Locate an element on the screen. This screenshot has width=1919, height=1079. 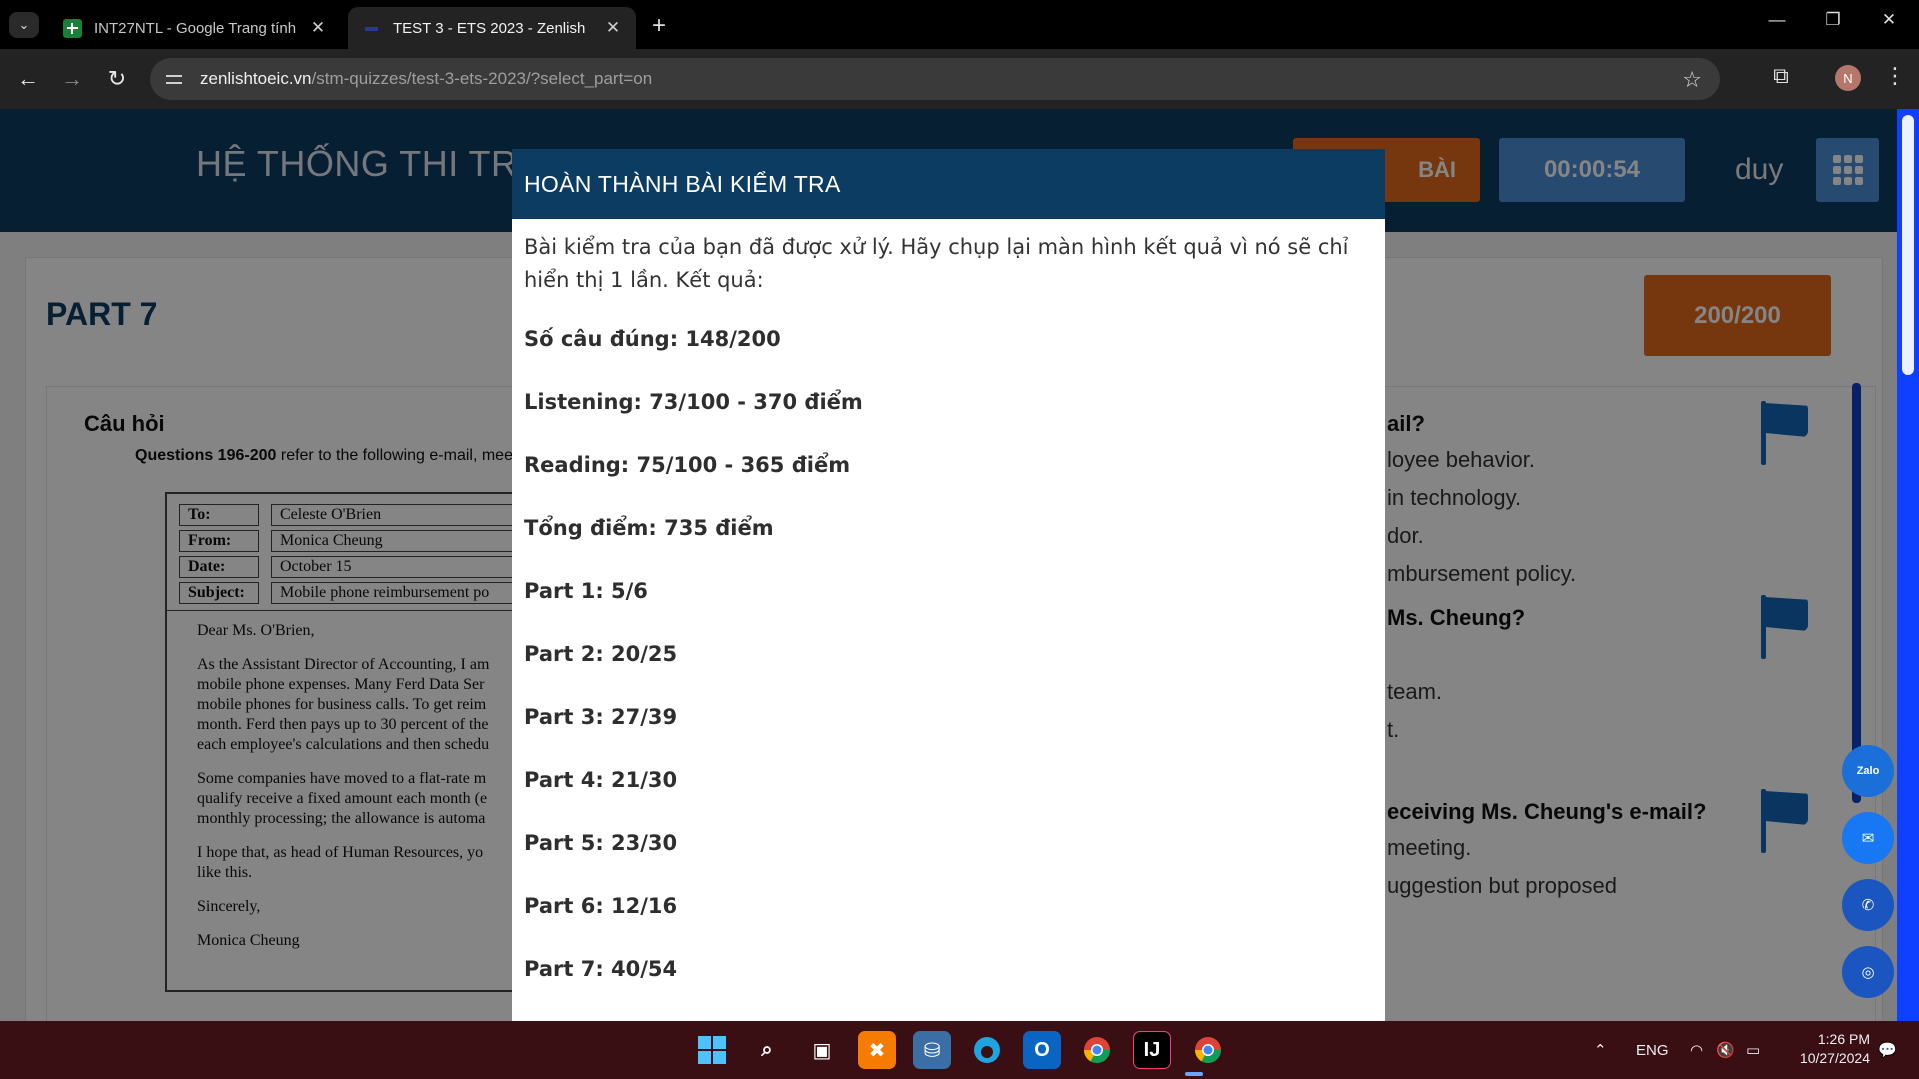
chrome-profile-icon is located at coordinates (1208, 1050).